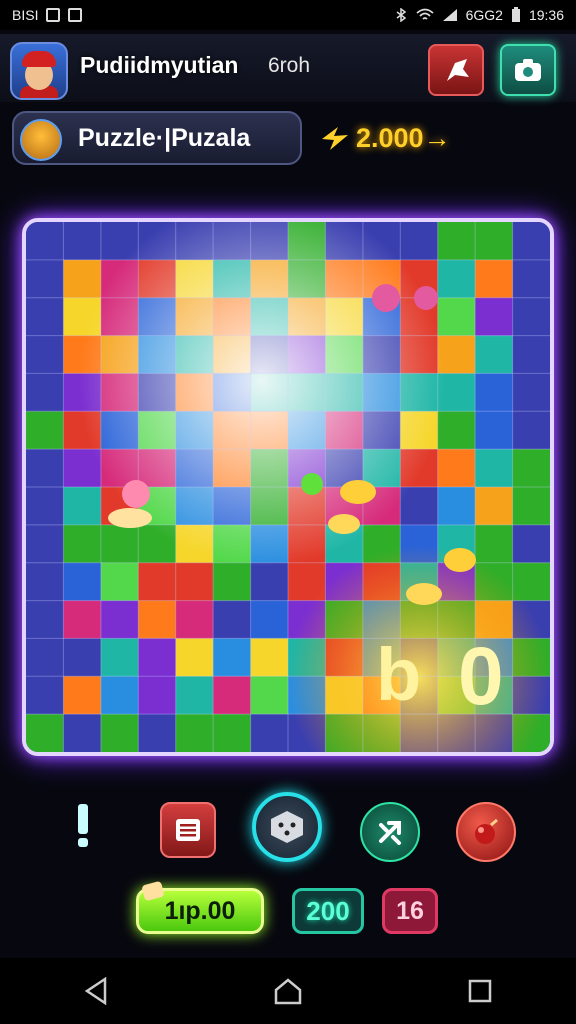 The width and height of the screenshot is (576, 1024). What do you see at coordinates (546, 15) in the screenshot?
I see `clock: 19:36` at bounding box center [546, 15].